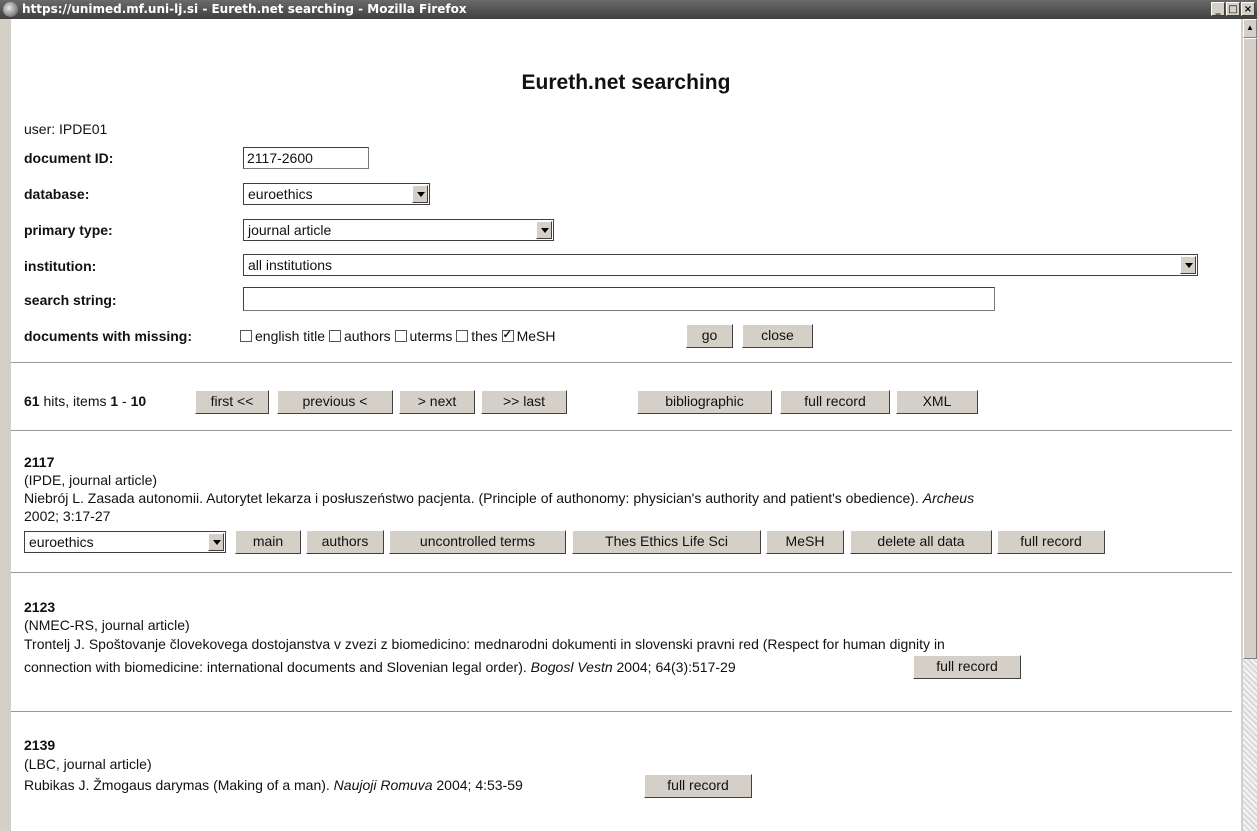 The width and height of the screenshot is (1257, 831). I want to click on missing-mesh-option: MeSH, so click(528, 336).